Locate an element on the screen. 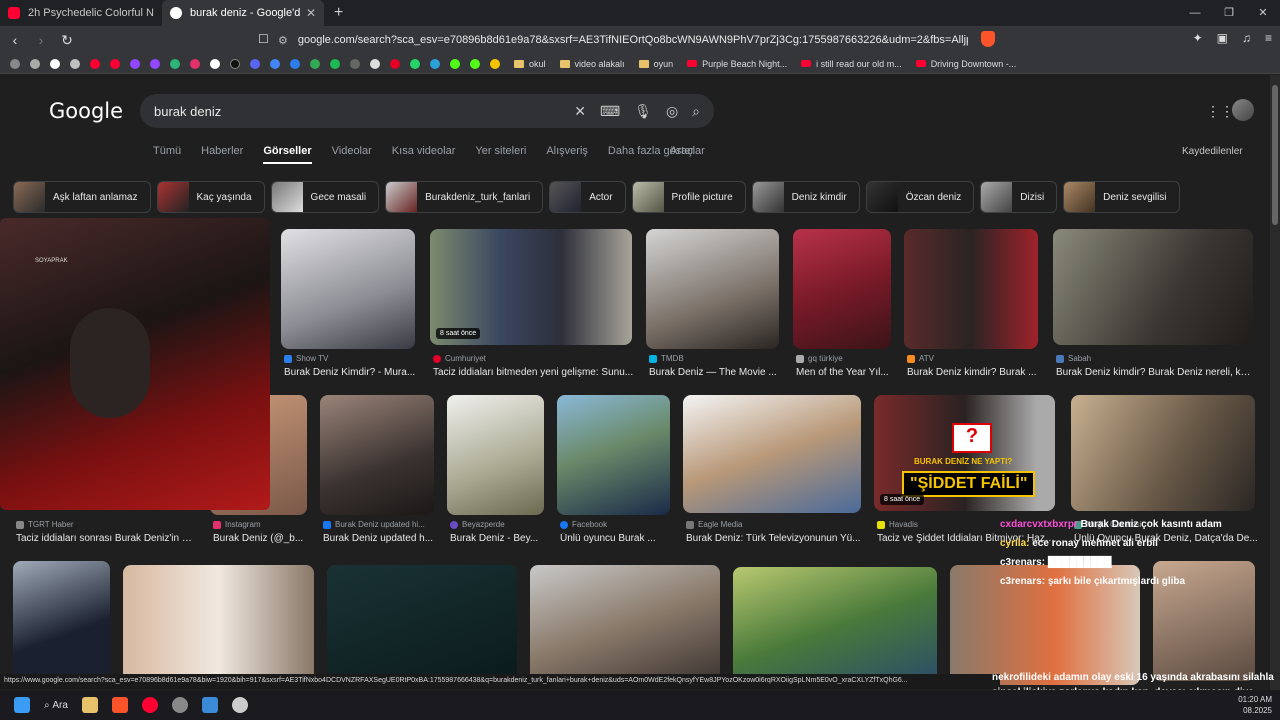  menu-icon: ≡ is located at coordinates (1268, 38).